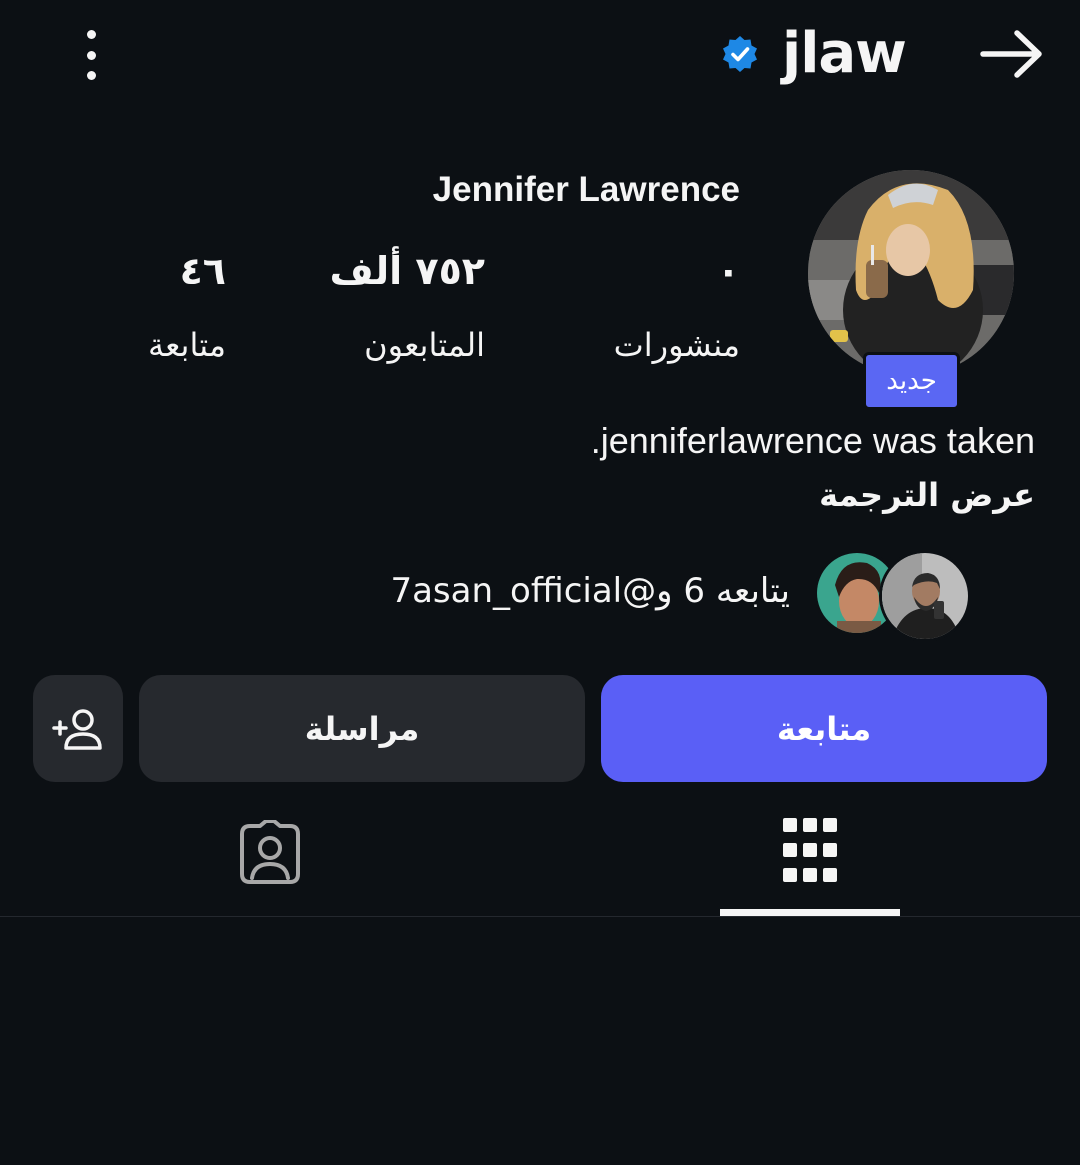 The width and height of the screenshot is (1080, 1165). I want to click on add-person-icon, so click(77, 729).